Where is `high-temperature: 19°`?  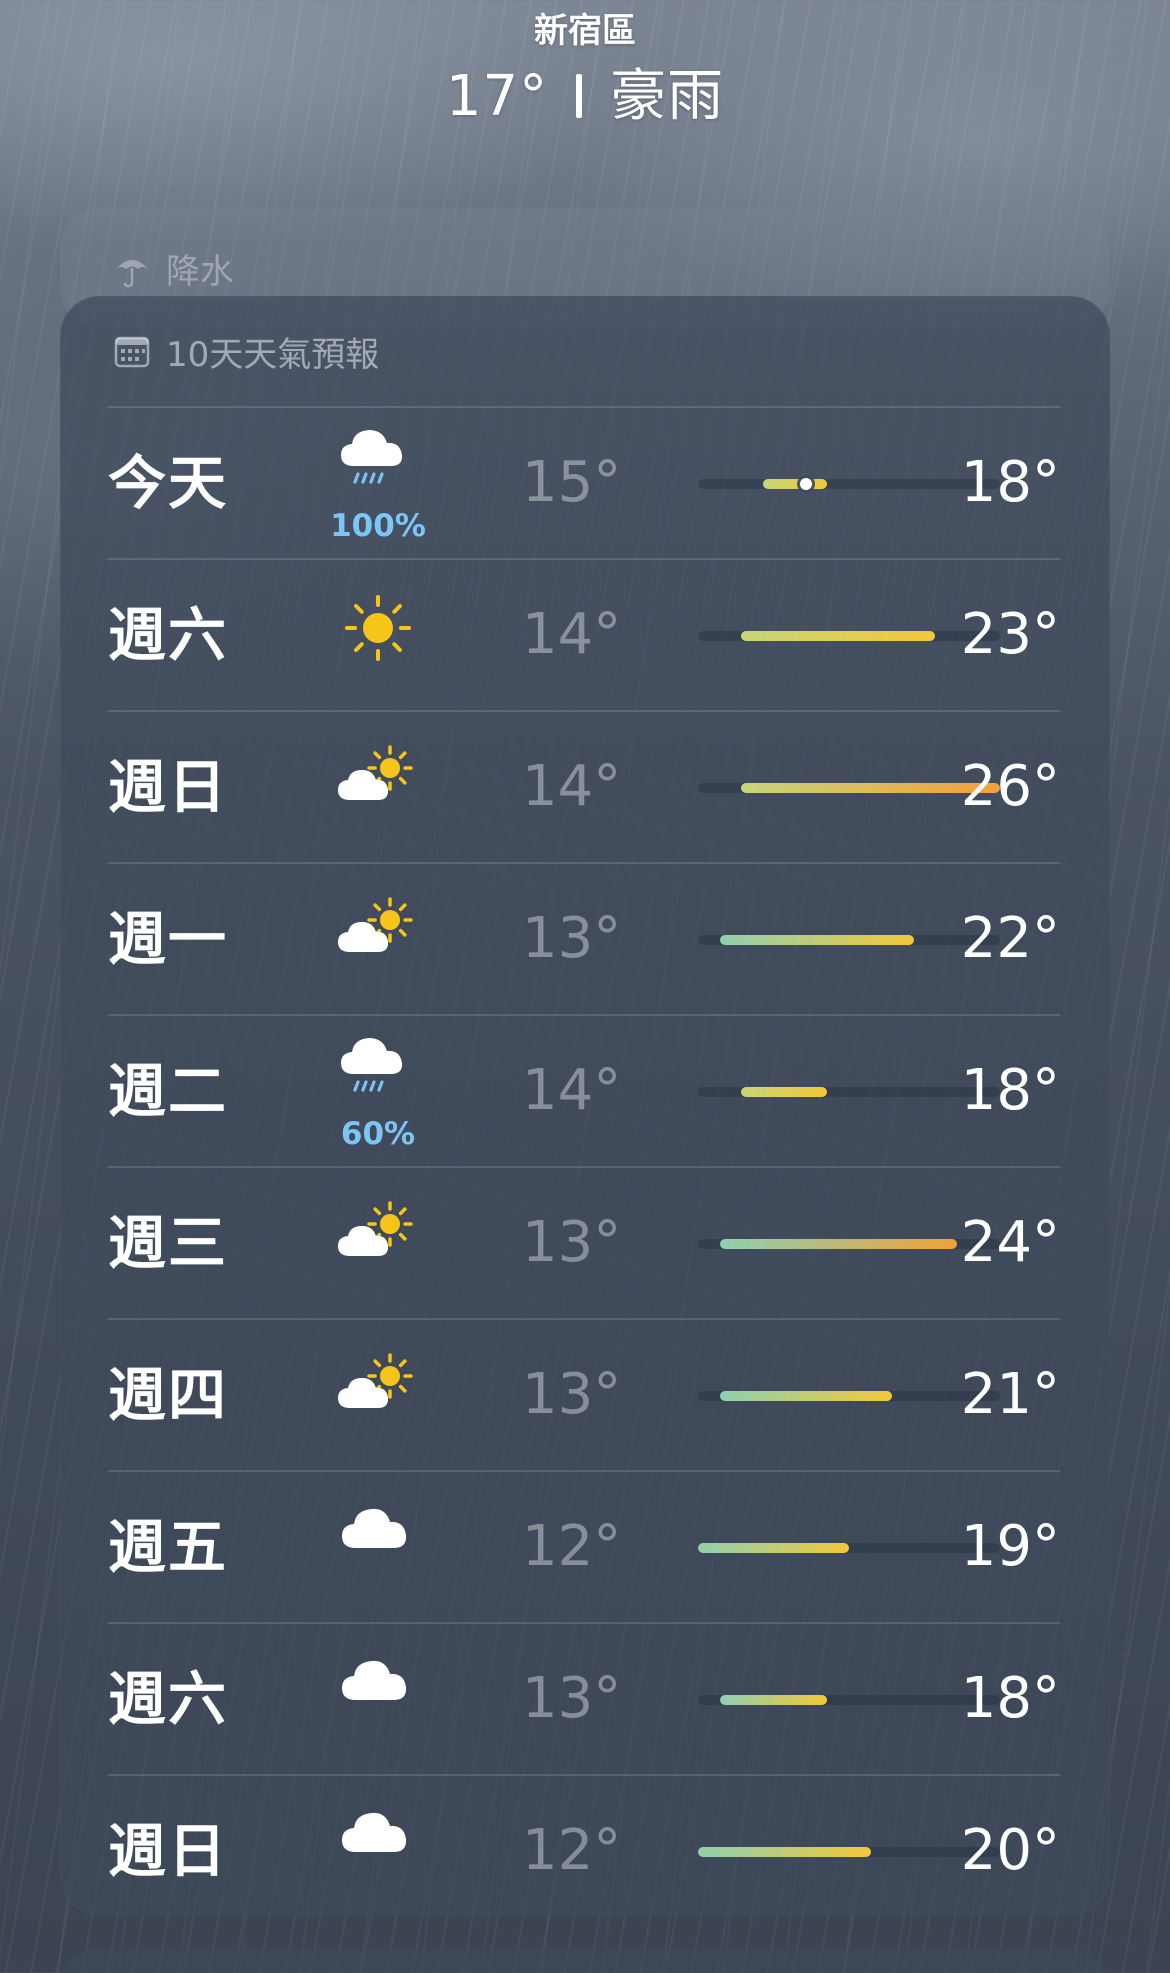
high-temperature: 19° is located at coordinates (1010, 1546).